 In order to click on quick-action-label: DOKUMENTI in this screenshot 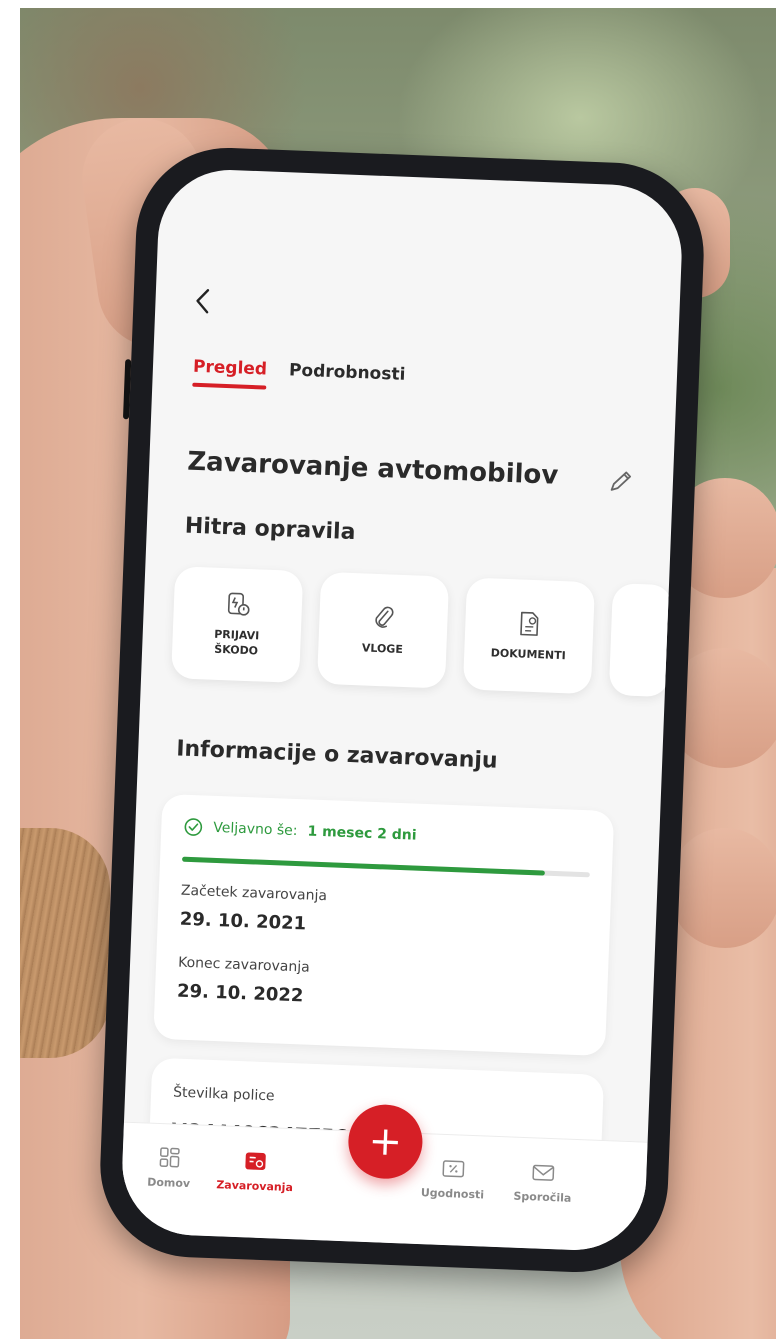, I will do `click(528, 653)`.